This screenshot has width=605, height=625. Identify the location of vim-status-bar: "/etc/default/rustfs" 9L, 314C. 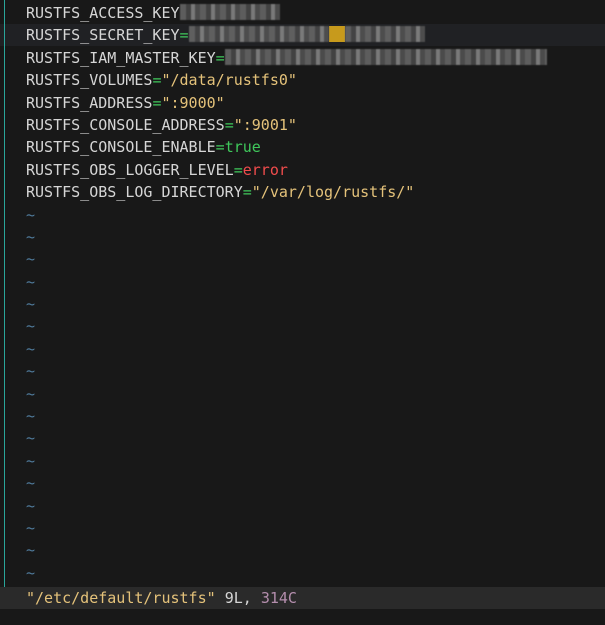
(302, 598).